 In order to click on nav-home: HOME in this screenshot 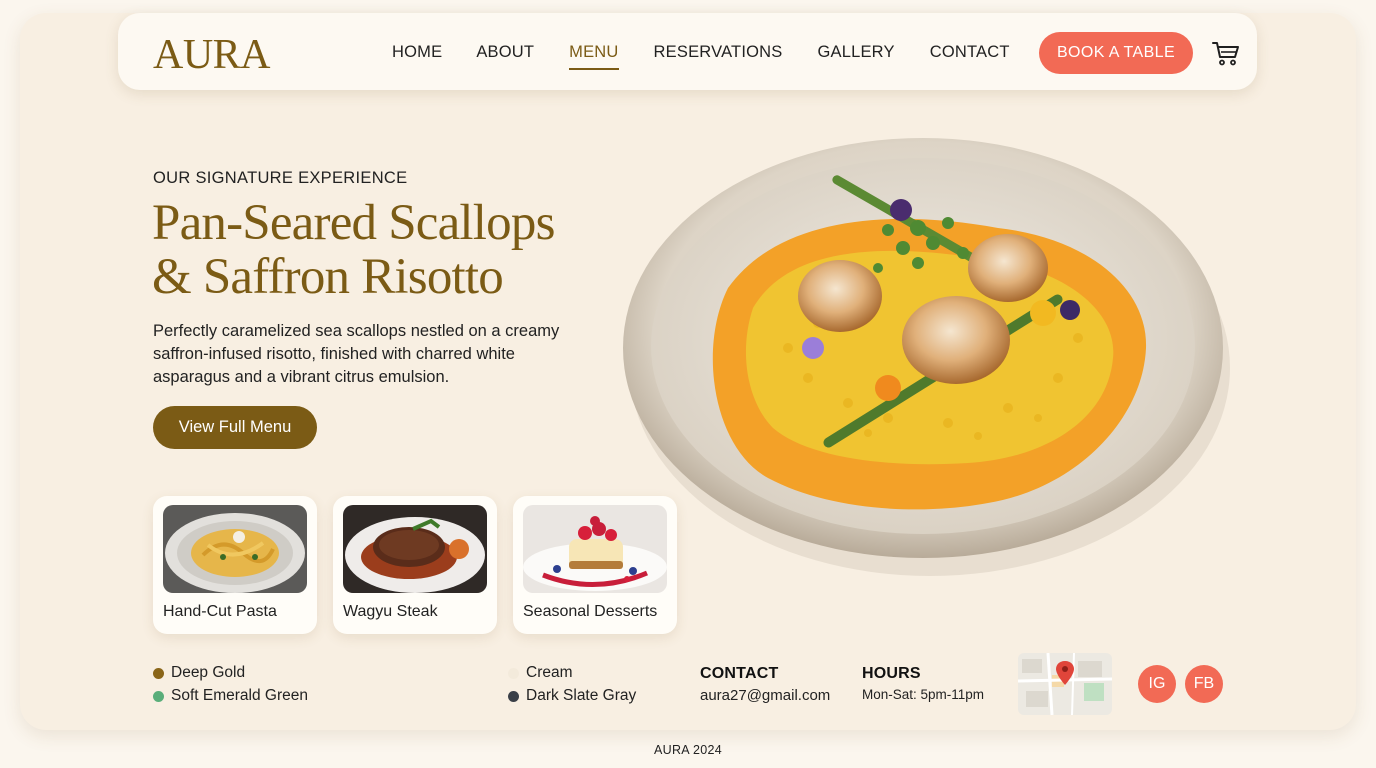, I will do `click(417, 52)`.